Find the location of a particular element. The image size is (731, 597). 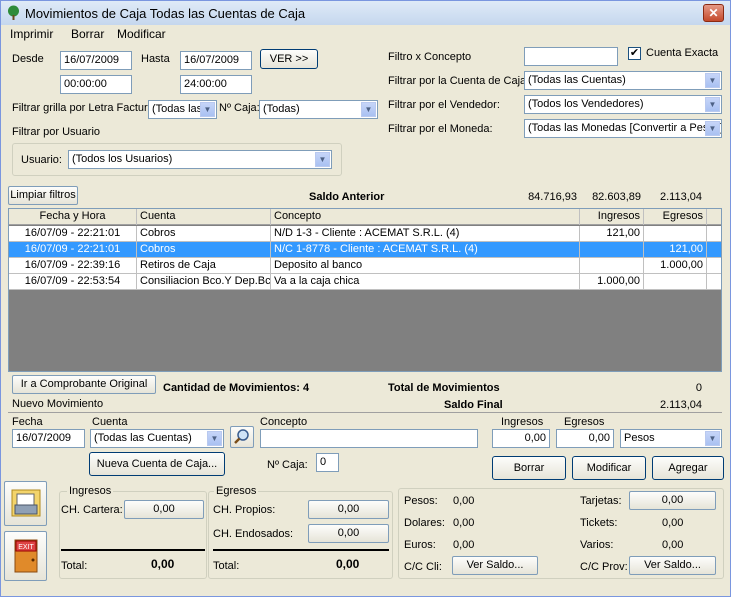

col-header-concepto: Concepto is located at coordinates (425, 217).